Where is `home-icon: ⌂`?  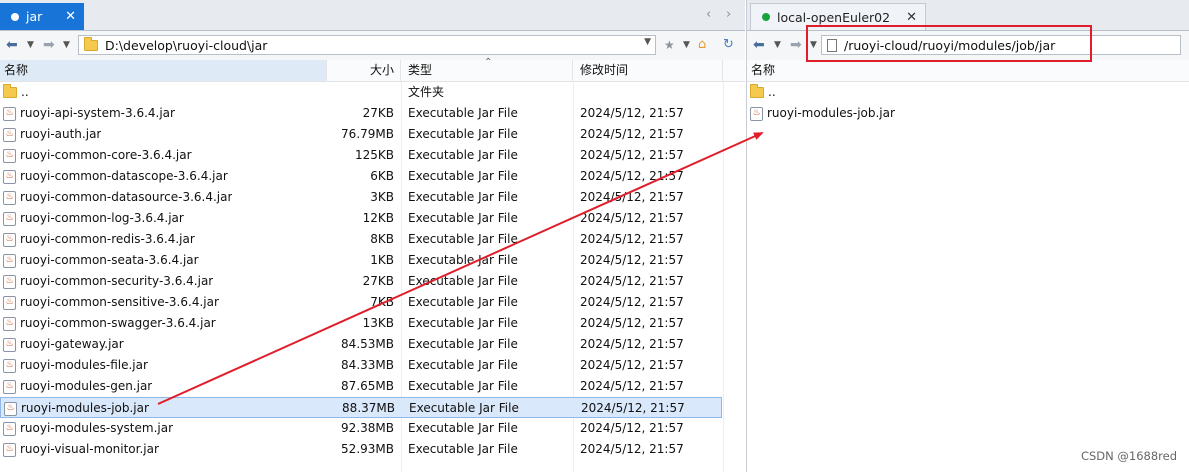
home-icon: ⌂ is located at coordinates (702, 45).